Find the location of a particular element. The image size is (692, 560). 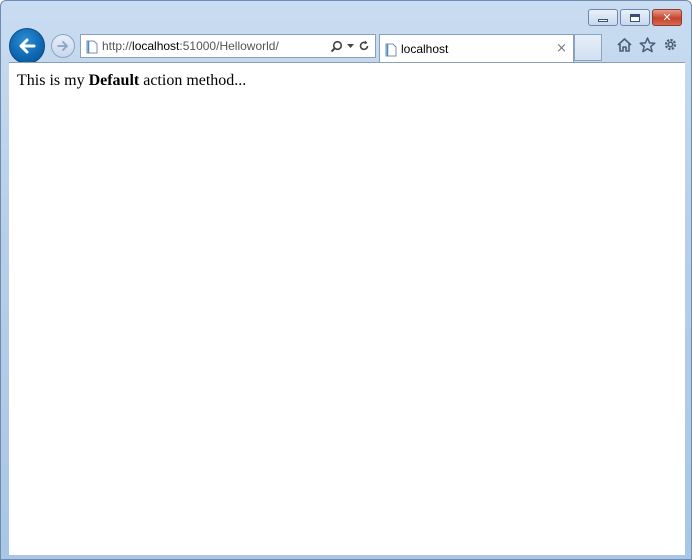

forward-arrow-icon is located at coordinates (62, 46).